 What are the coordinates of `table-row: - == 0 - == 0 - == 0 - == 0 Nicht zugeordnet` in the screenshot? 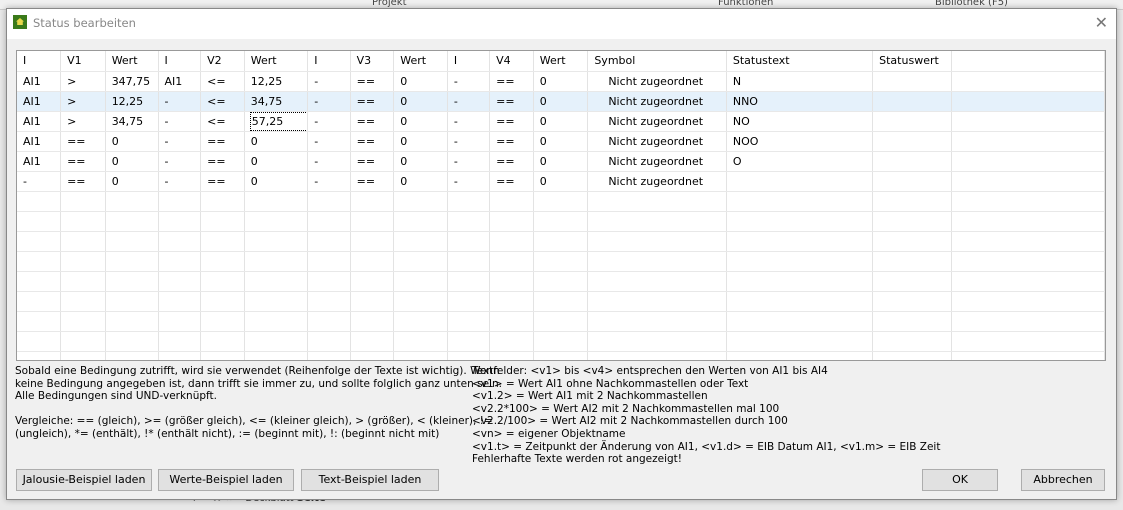 It's located at (561, 181).